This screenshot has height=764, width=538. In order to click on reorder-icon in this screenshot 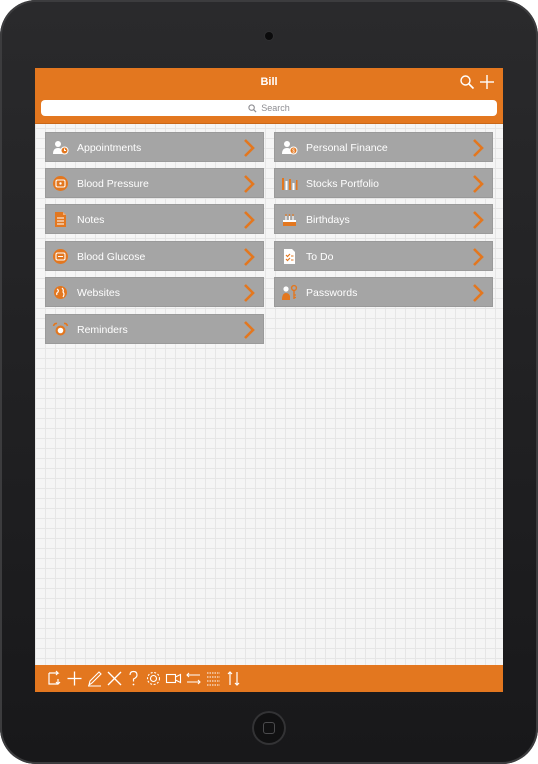, I will do `click(193, 678)`.